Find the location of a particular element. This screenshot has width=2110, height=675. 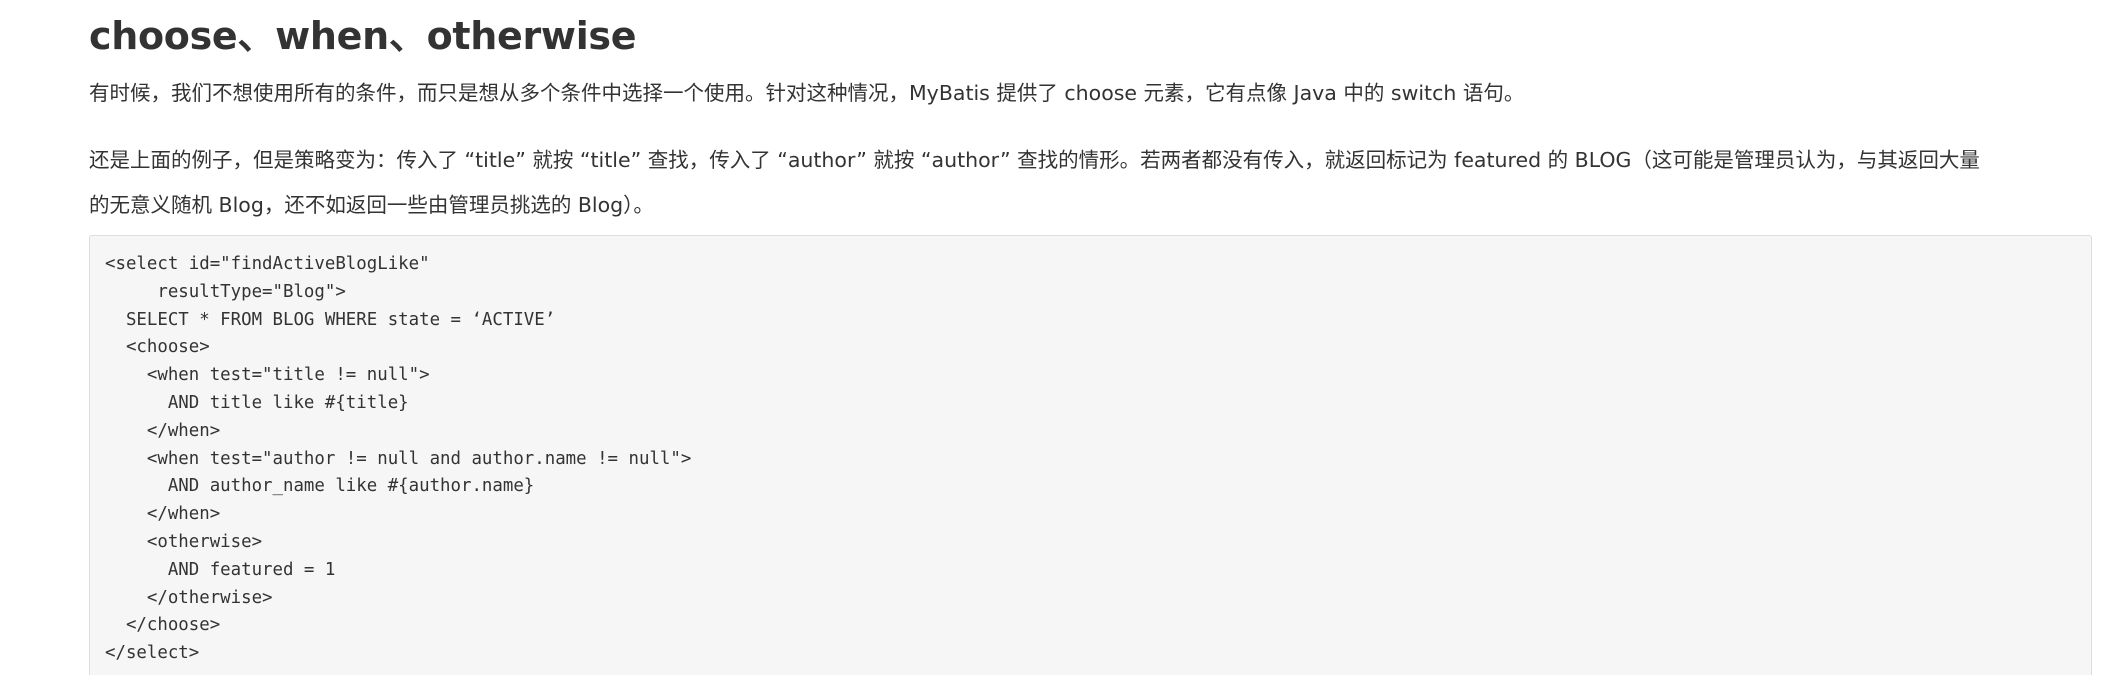

code-line: <select id="findActiveBlogLike" is located at coordinates (267, 264).